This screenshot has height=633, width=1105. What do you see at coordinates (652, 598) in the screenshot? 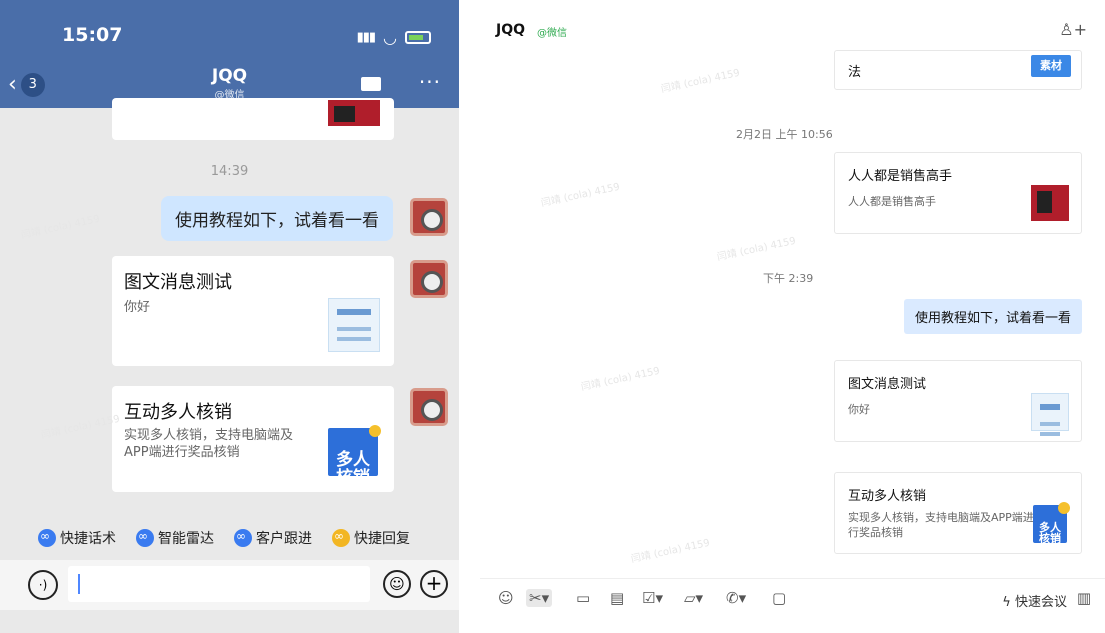
I see `checklist-icon: ☑▾` at bounding box center [652, 598].